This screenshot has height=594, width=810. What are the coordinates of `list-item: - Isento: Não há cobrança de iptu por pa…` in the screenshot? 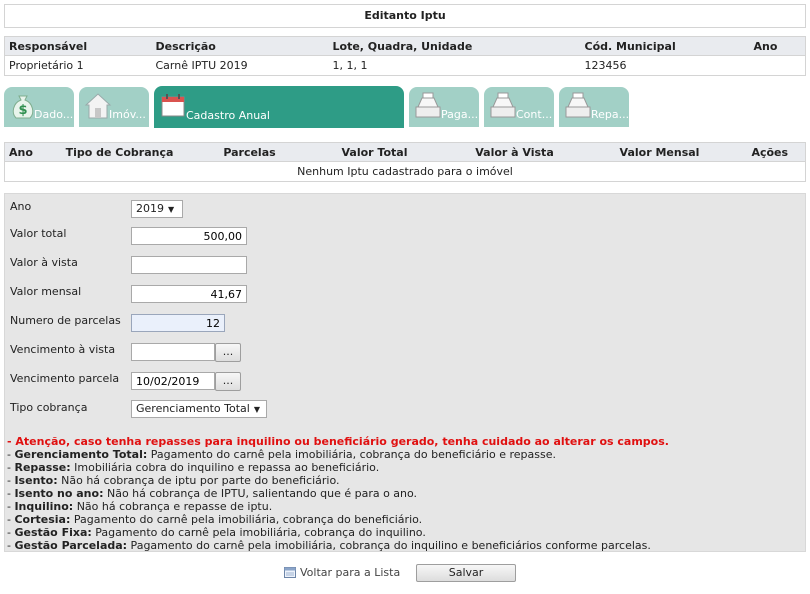 It's located at (173, 480).